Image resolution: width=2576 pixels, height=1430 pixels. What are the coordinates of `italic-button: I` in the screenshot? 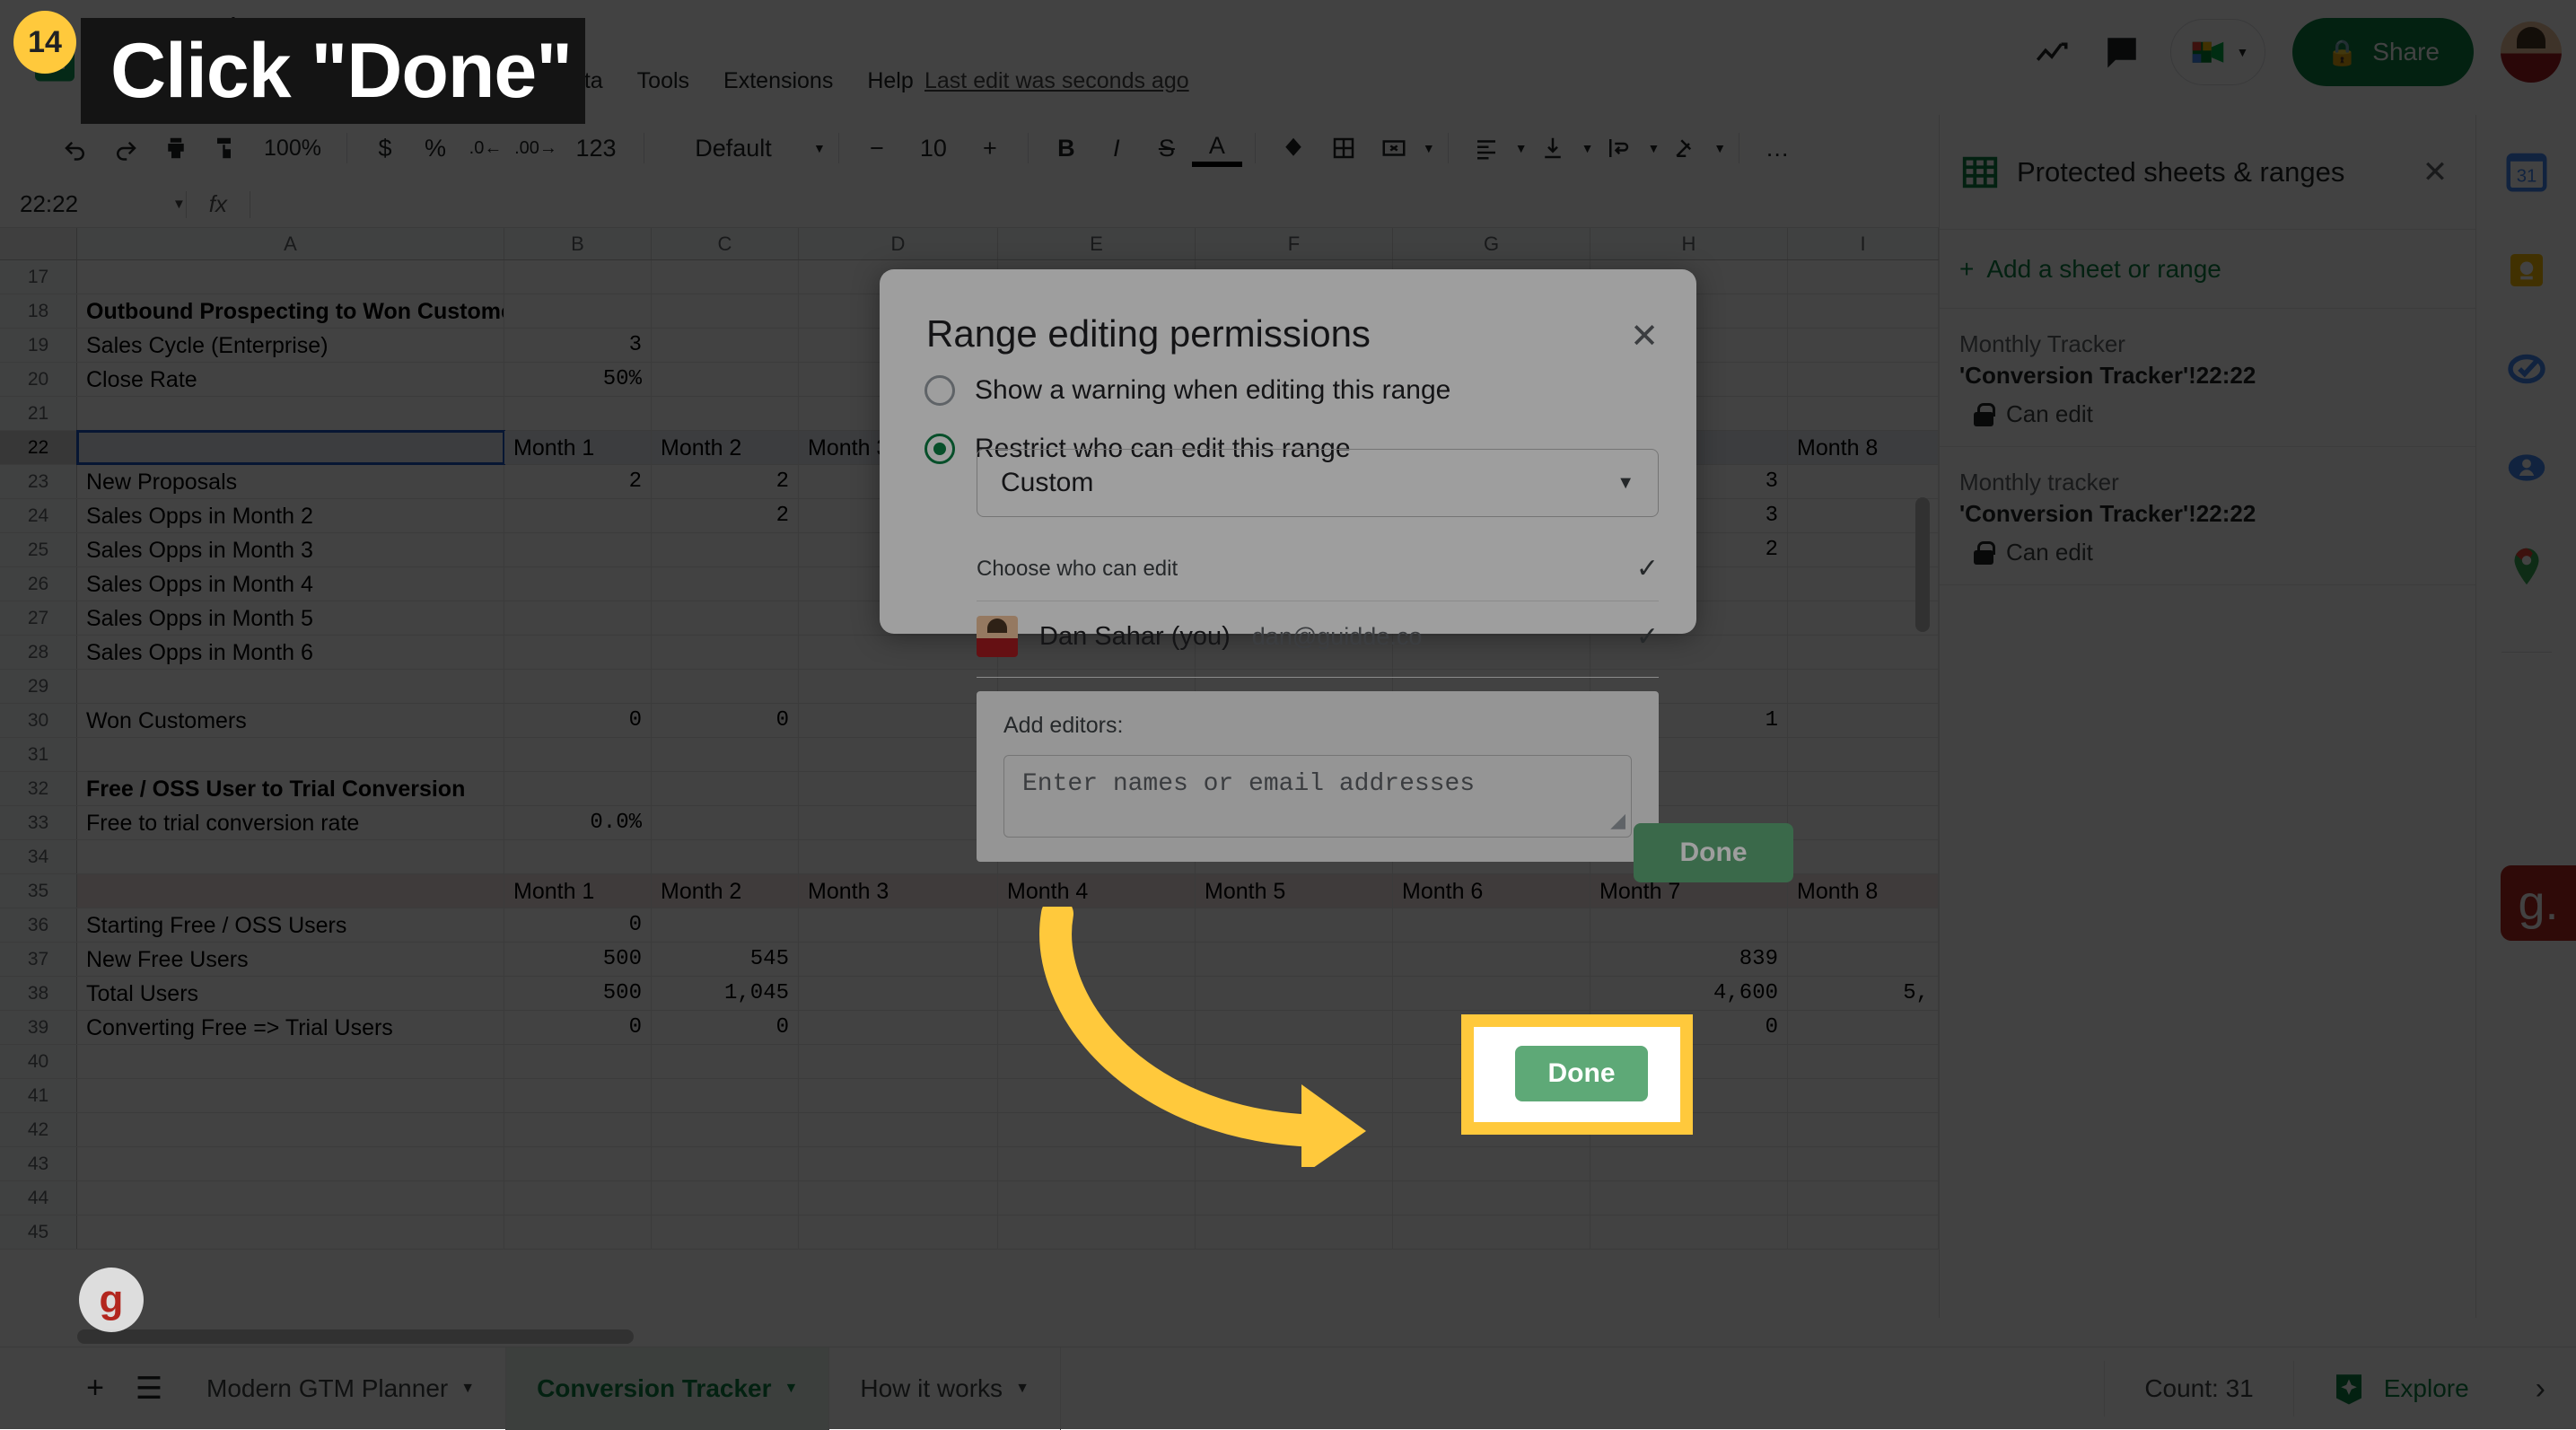 It's located at (1116, 148).